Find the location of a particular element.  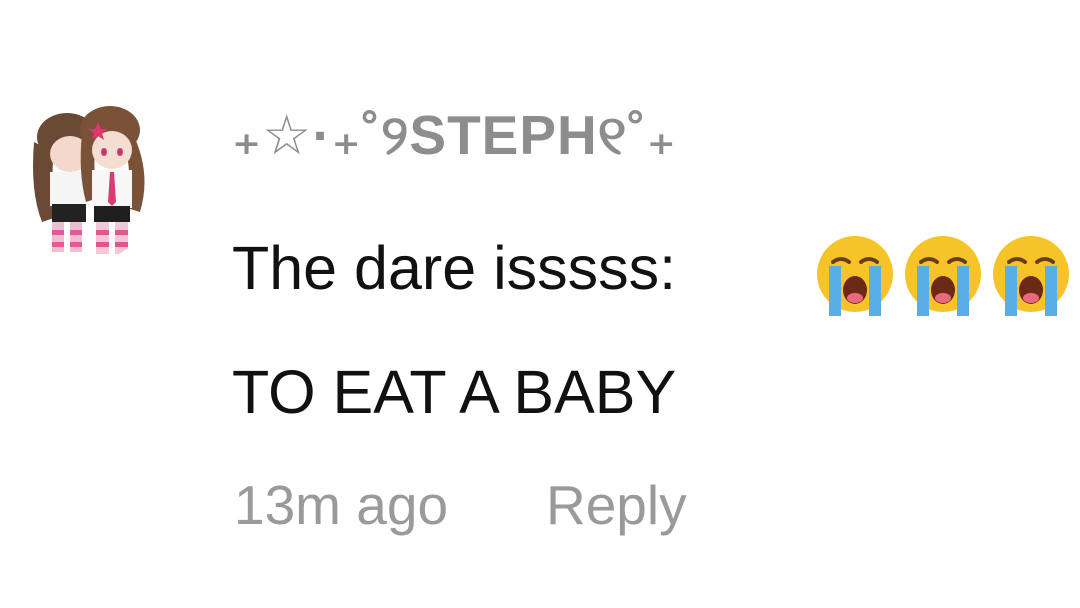

avatar-image is located at coordinates (87, 177).